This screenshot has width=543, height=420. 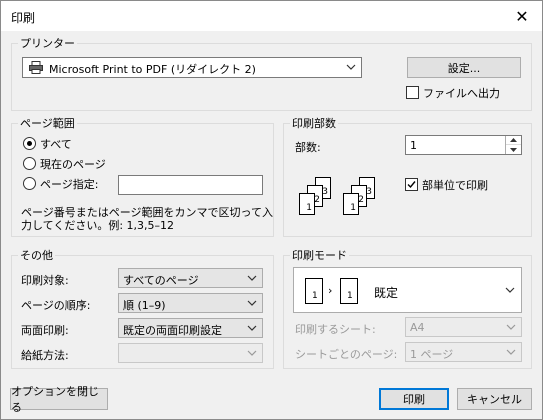 What do you see at coordinates (73, 164) in the screenshot?
I see `range-current-label: 現在のページ` at bounding box center [73, 164].